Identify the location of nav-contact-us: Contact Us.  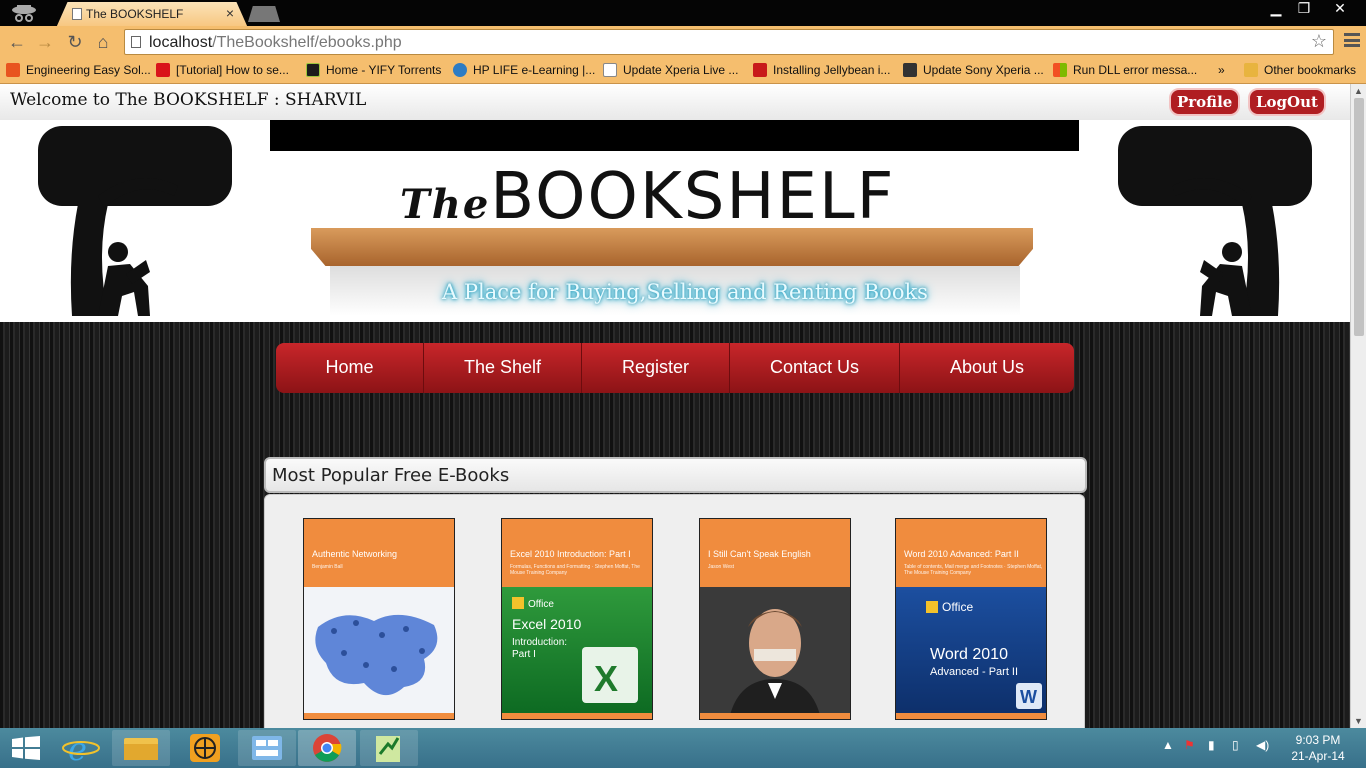
(815, 368).